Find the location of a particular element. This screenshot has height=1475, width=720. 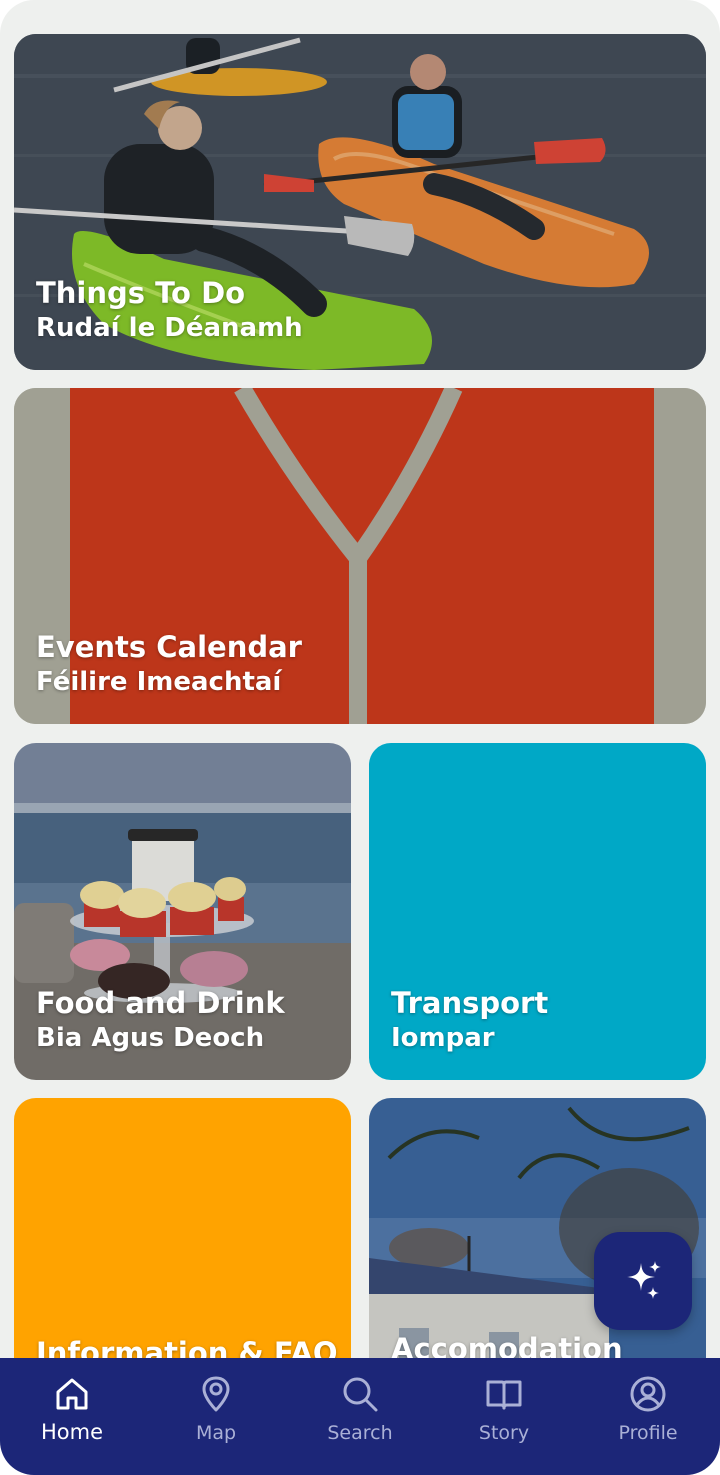

nav-map: Map is located at coordinates (216, 1409).